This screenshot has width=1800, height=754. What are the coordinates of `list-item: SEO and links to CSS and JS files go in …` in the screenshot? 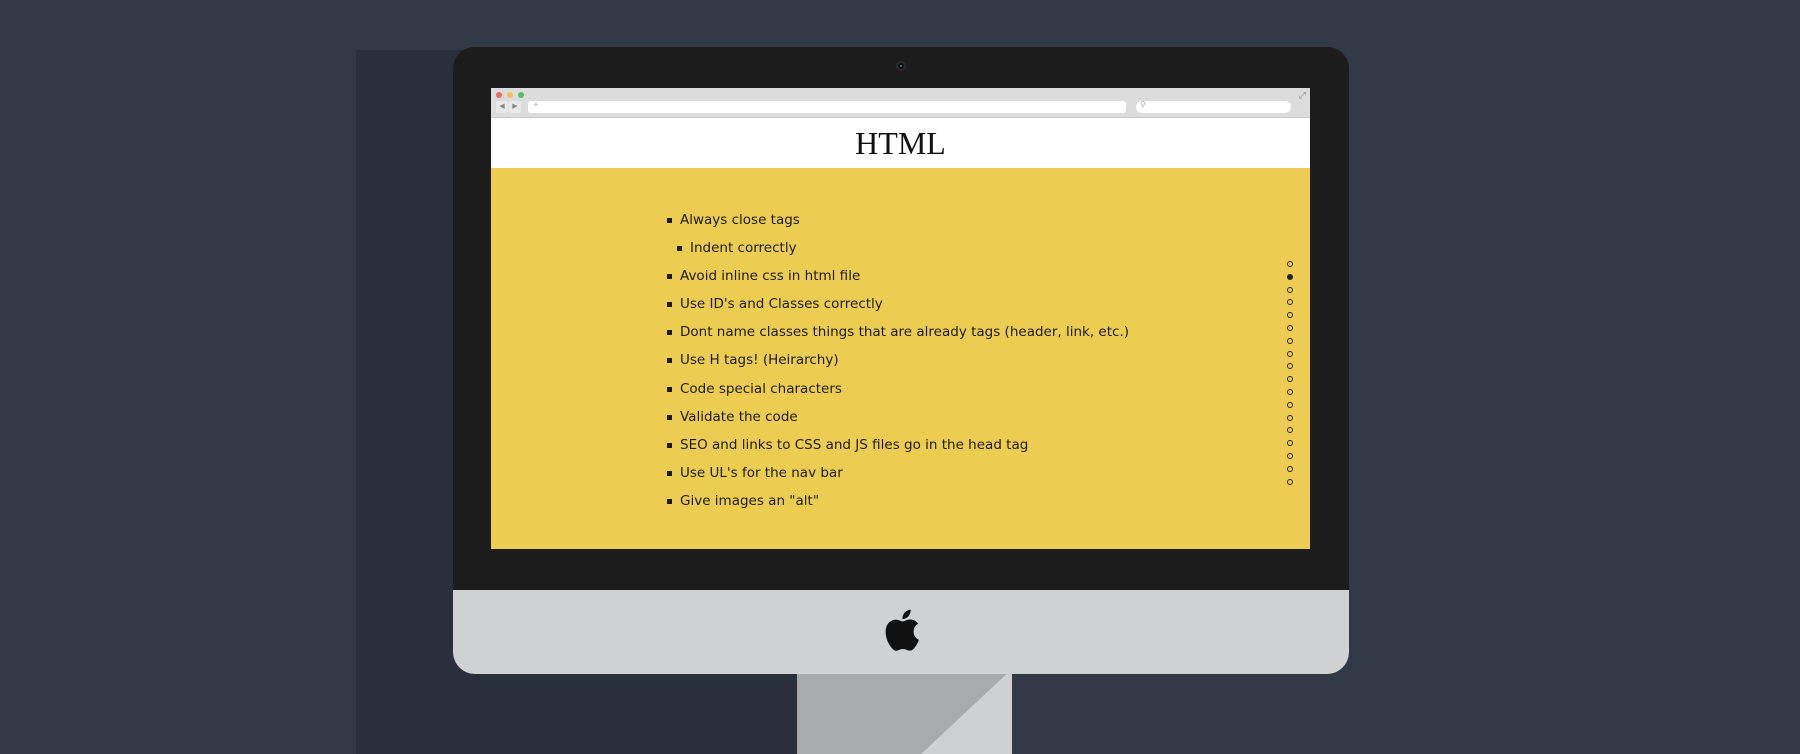 It's located at (898, 445).